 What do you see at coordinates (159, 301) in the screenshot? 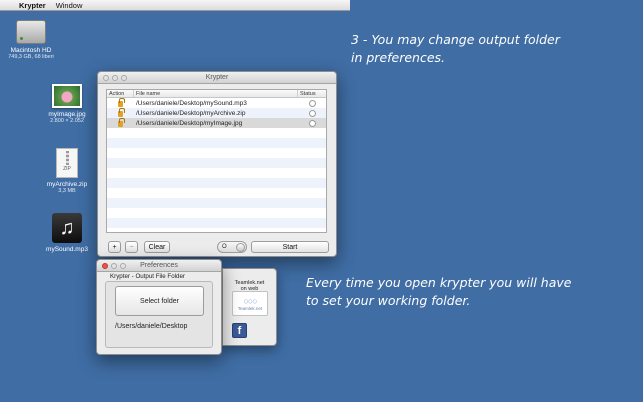
I see `select-folder-button: Select folder` at bounding box center [159, 301].